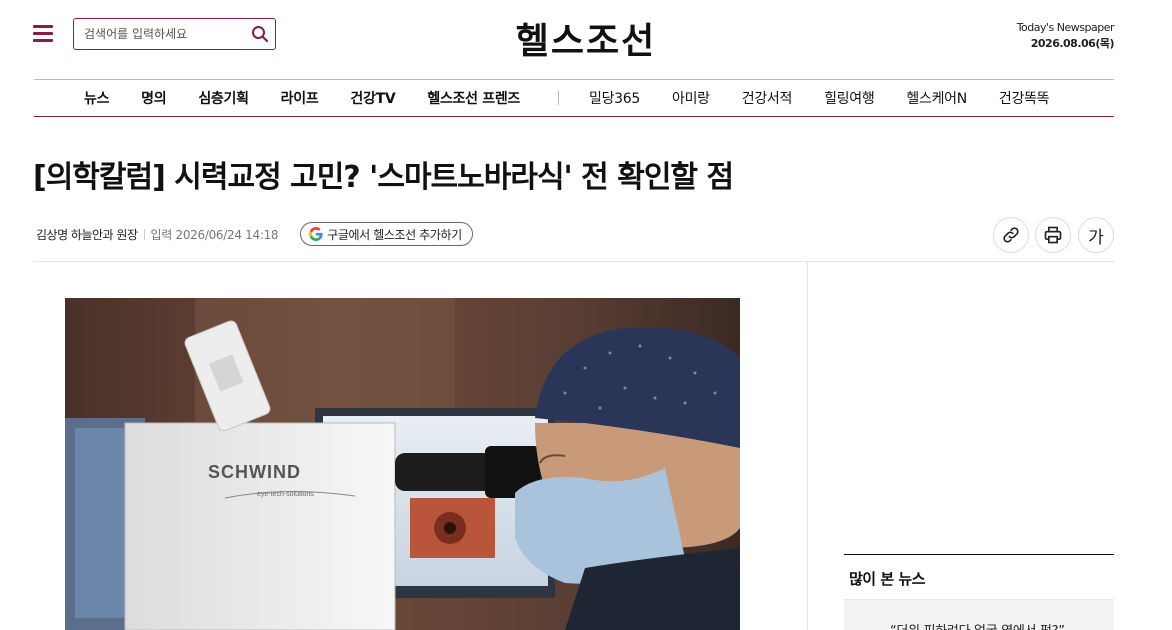 This screenshot has width=1172, height=630. I want to click on newspaper-label: Today's Newspaper, so click(1065, 27).